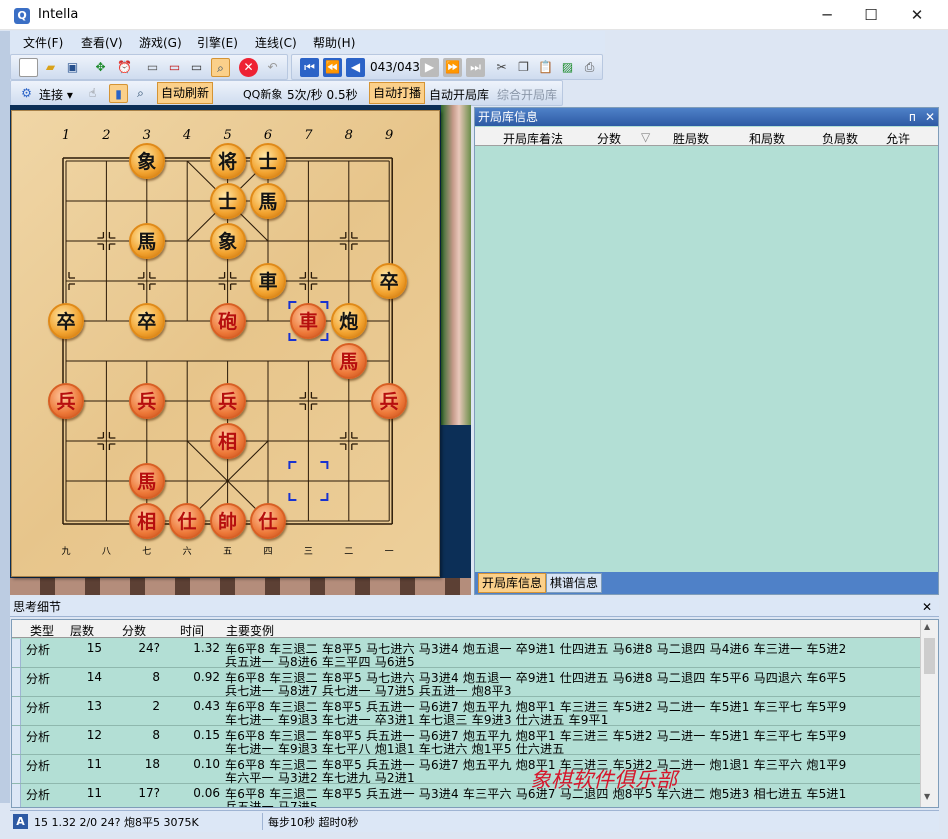 The image size is (948, 839). I want to click on column-move: 开局库着法, so click(533, 138).